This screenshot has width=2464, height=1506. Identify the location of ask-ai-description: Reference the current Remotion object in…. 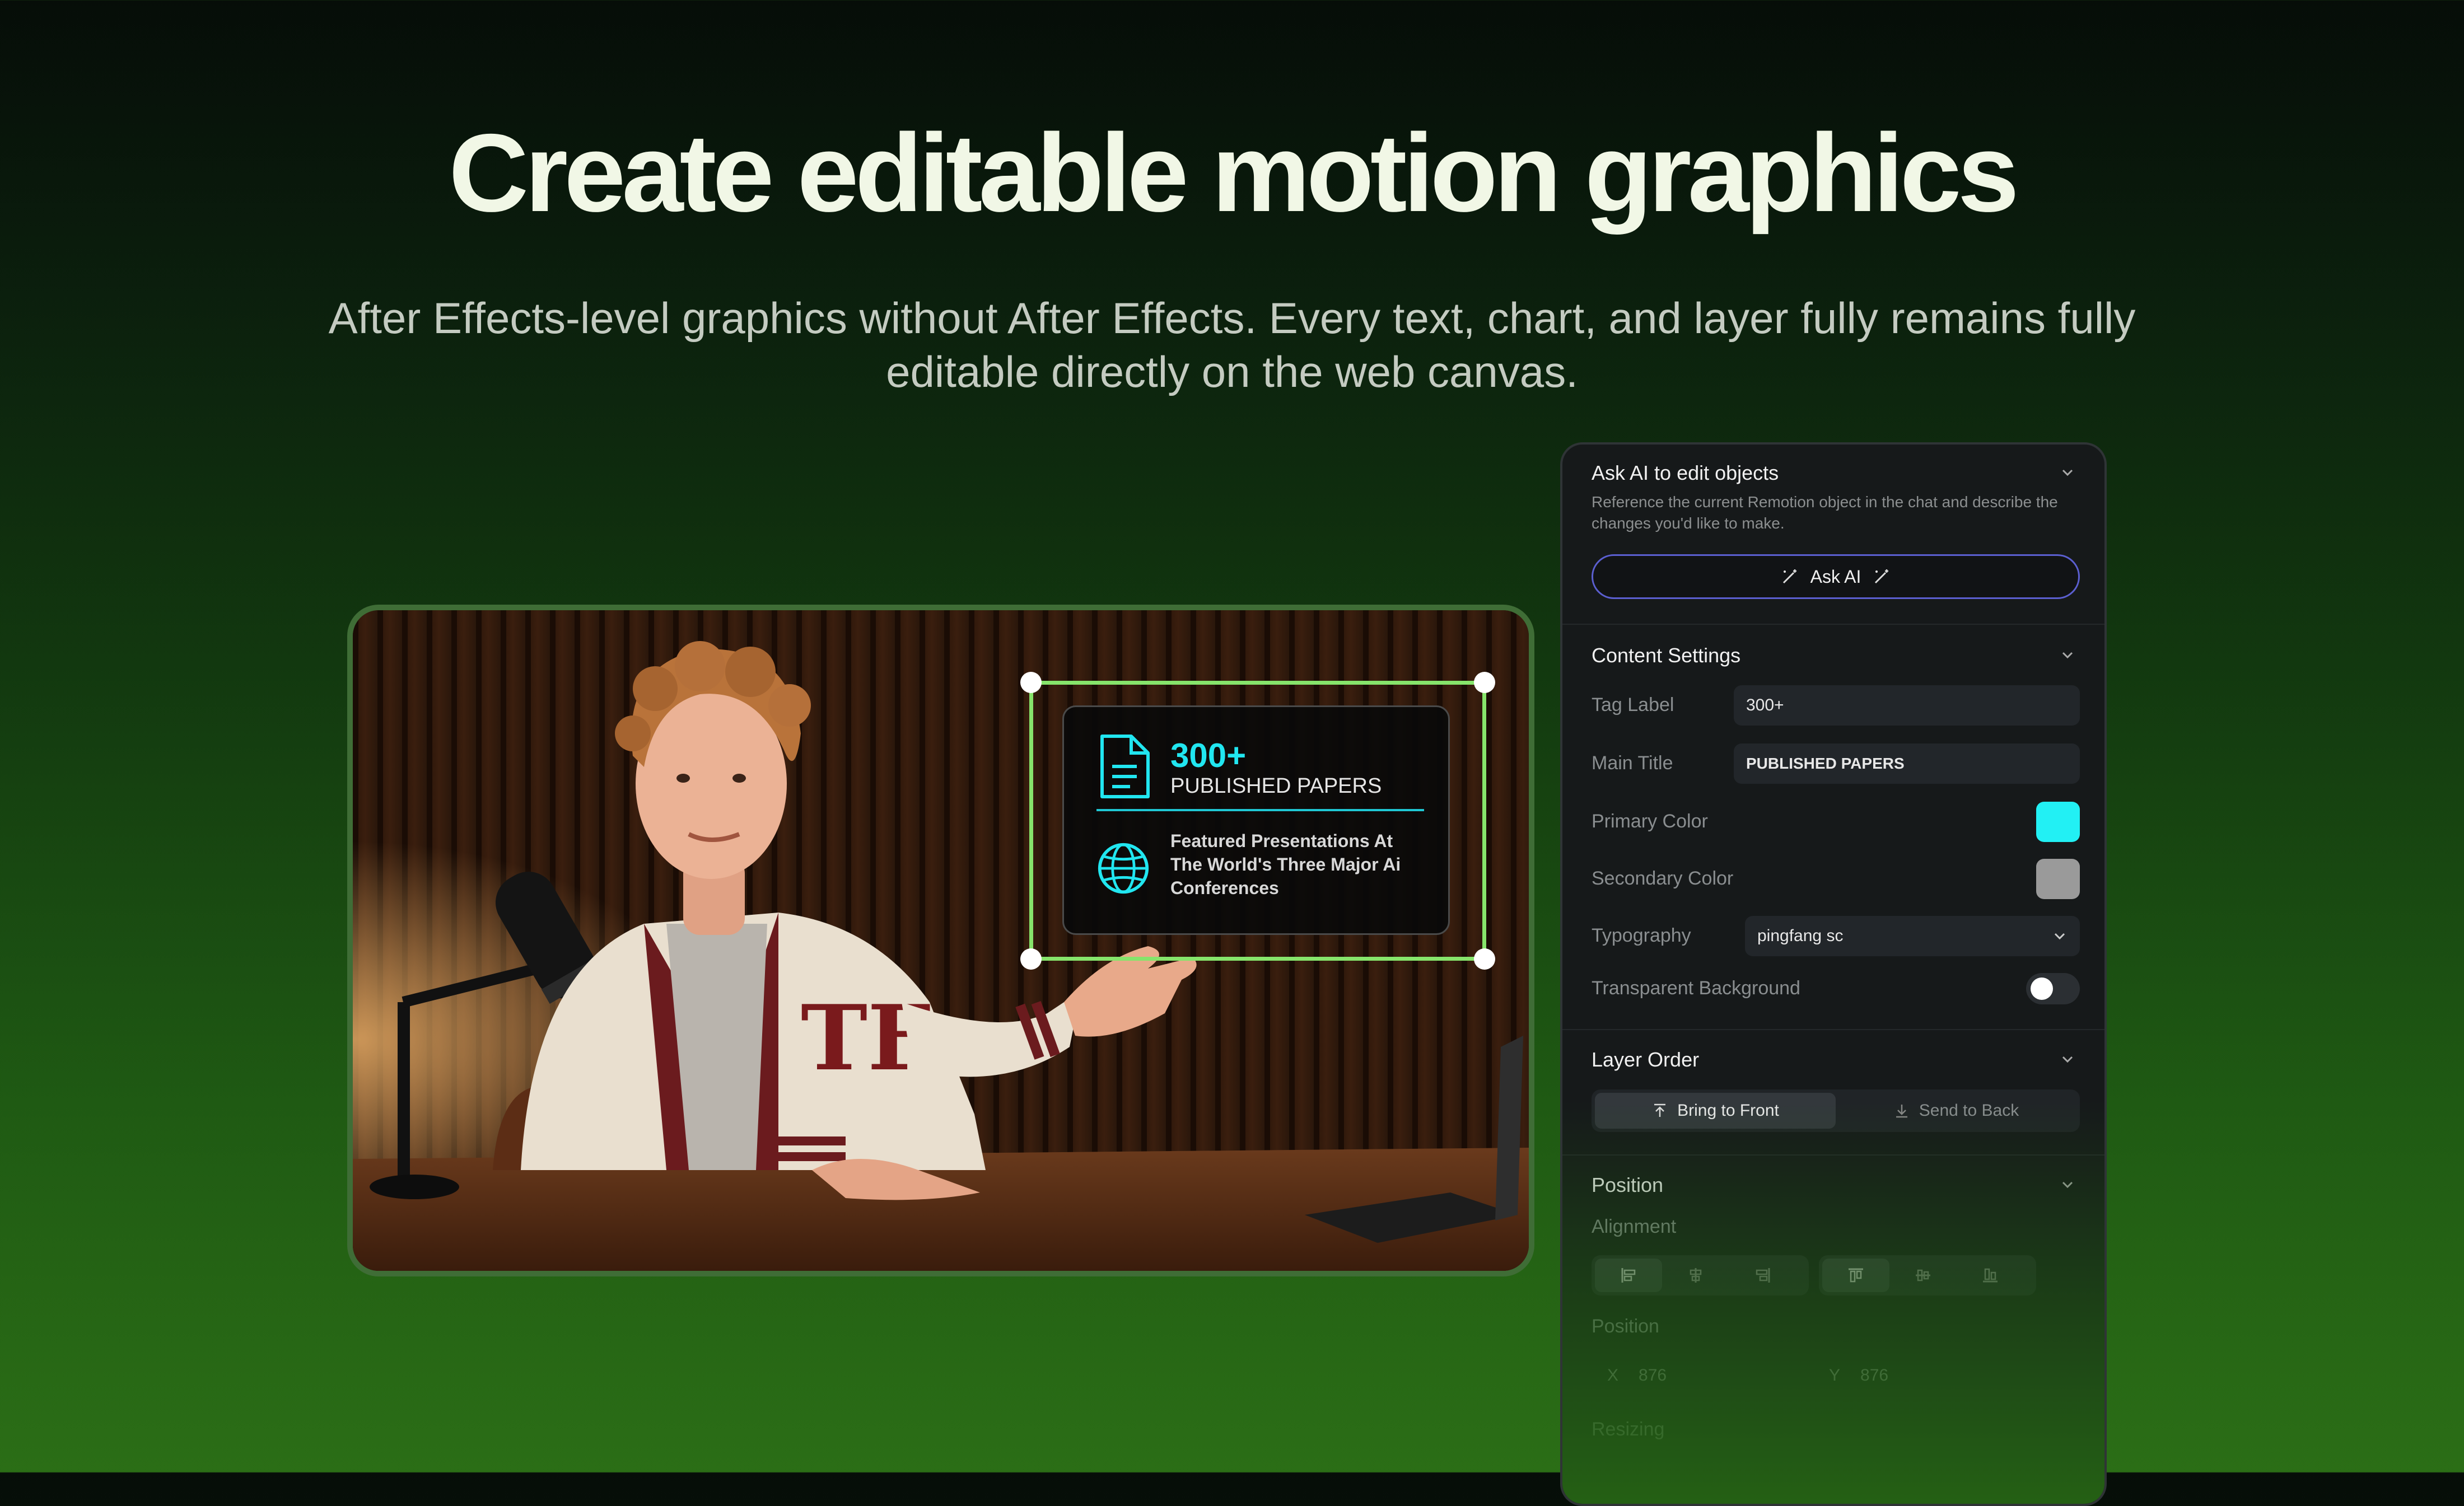
(1825, 512).